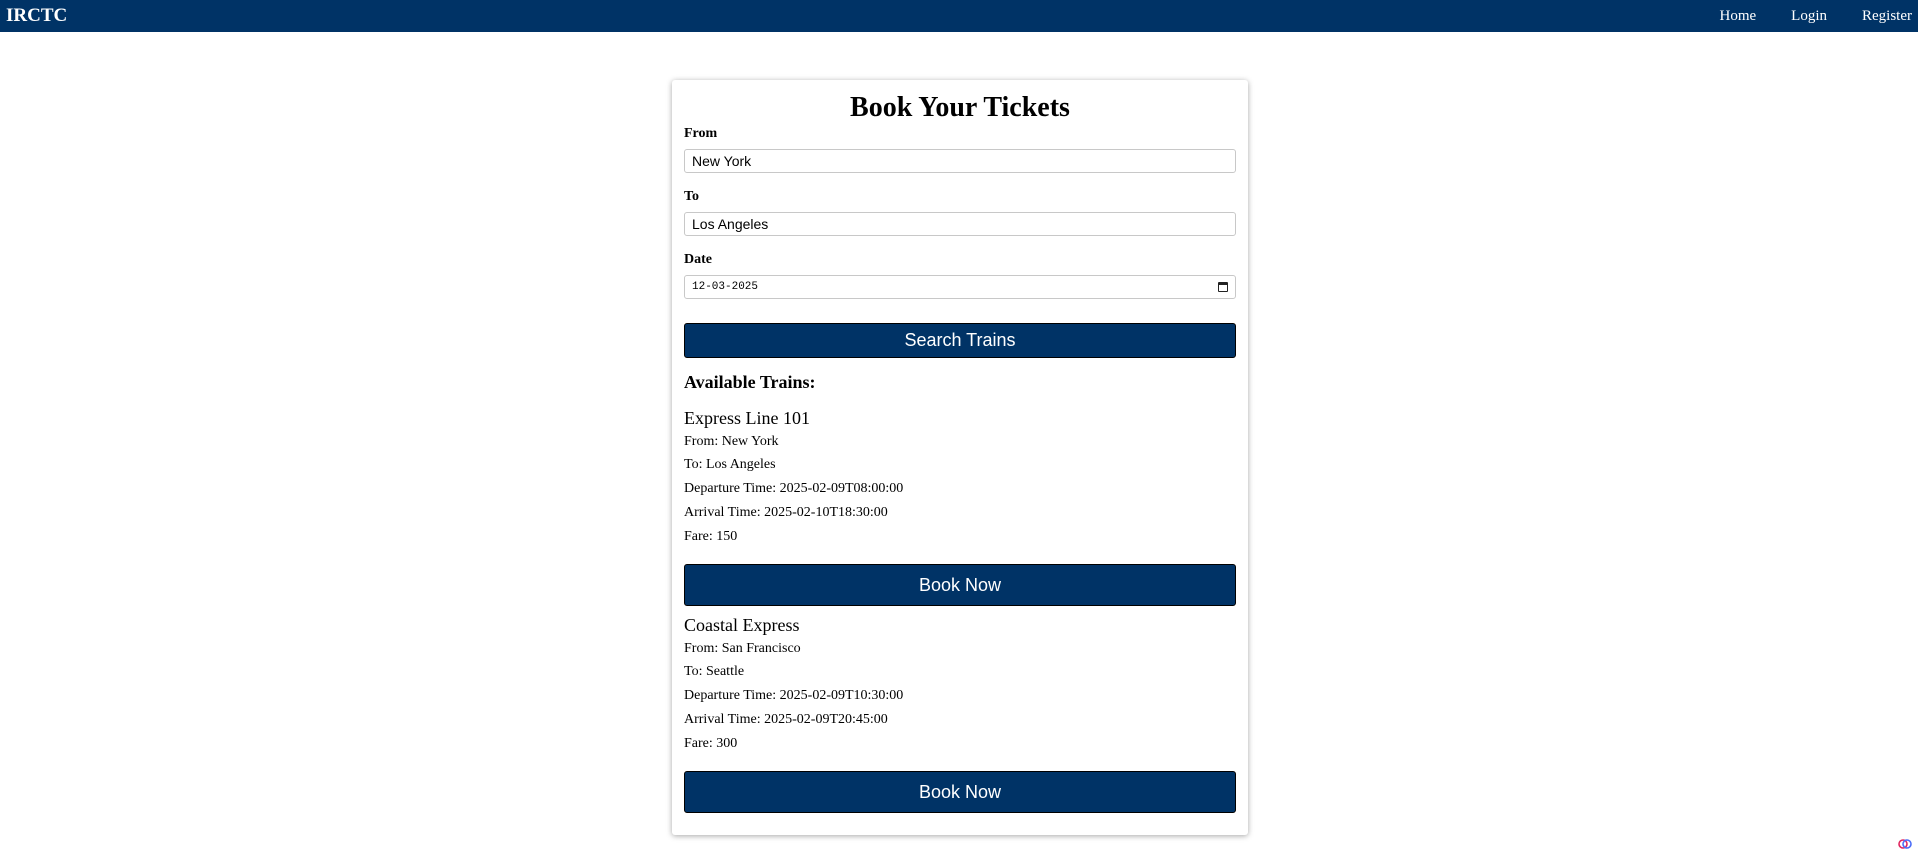 The width and height of the screenshot is (1918, 868). What do you see at coordinates (1809, 16) in the screenshot?
I see `nav-login-link: Login` at bounding box center [1809, 16].